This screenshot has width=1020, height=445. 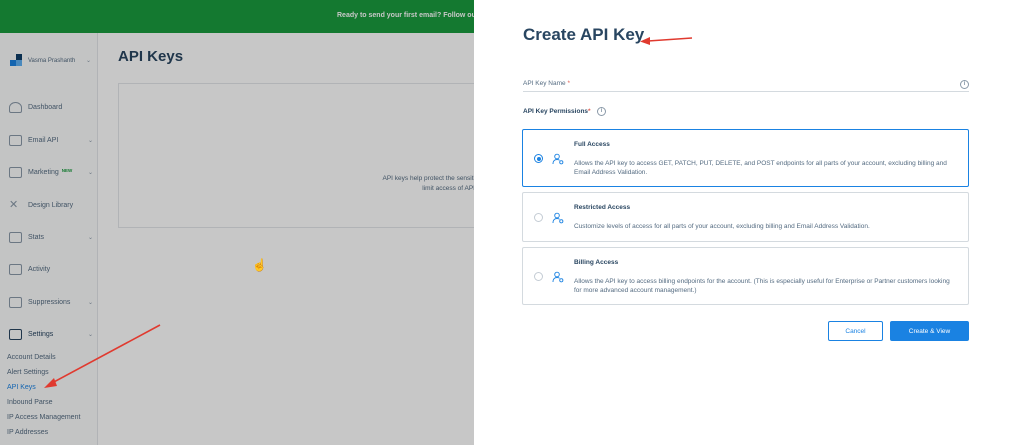 I want to click on annotation-arrow-title, so click(x=666, y=41).